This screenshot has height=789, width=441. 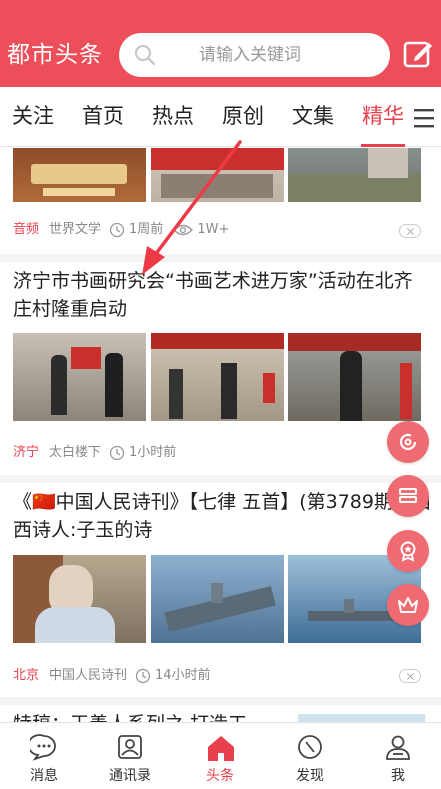 I want to click on chat-icon, so click(x=43, y=747).